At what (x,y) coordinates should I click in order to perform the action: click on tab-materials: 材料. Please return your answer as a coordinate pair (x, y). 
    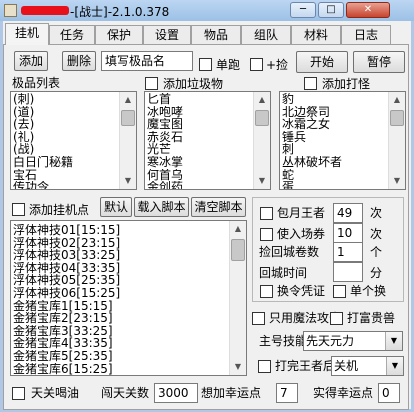
    Looking at the image, I should click on (316, 35).